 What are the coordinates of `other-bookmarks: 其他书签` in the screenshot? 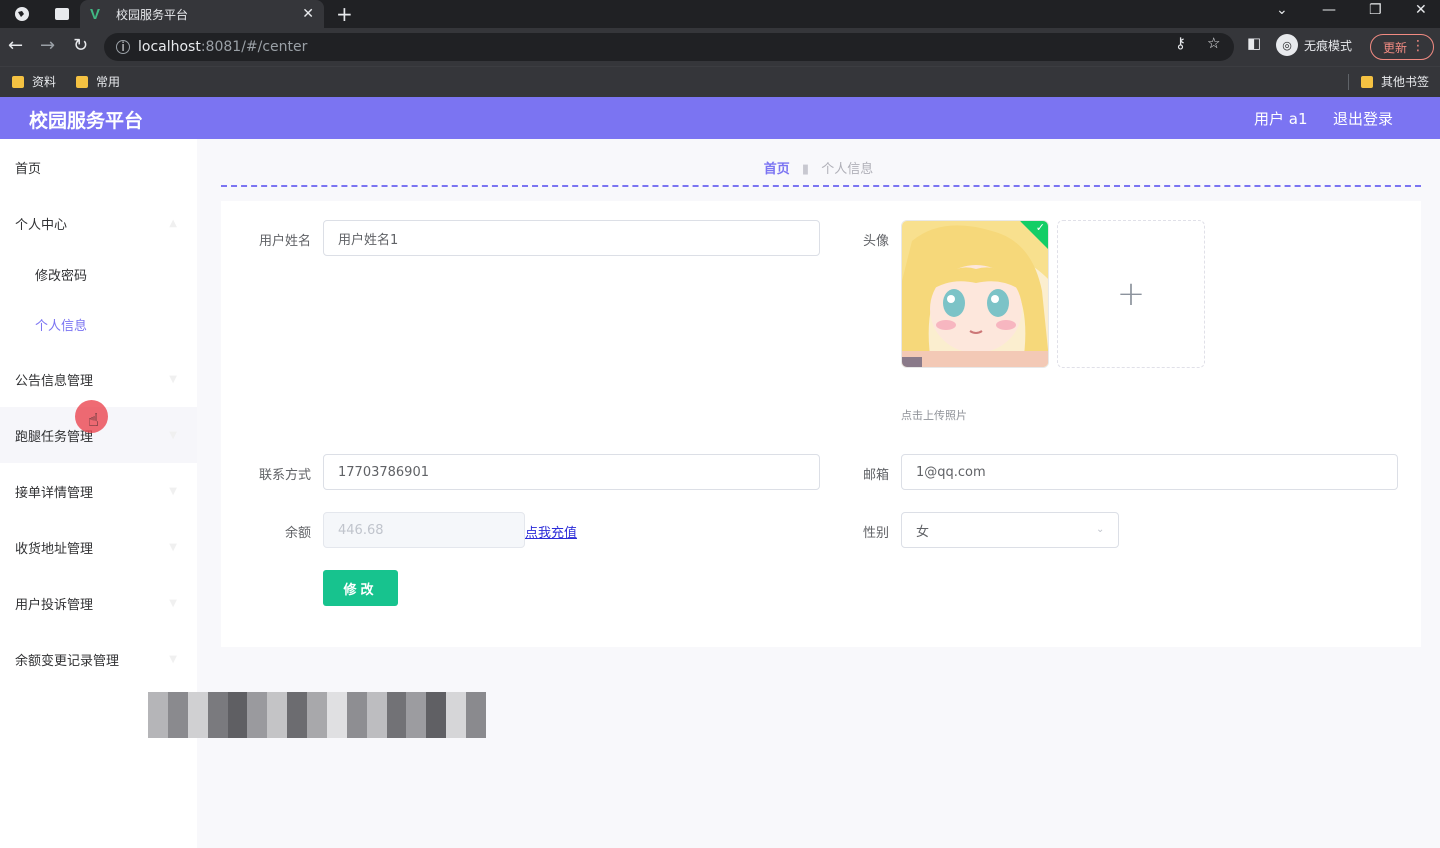 It's located at (1395, 81).